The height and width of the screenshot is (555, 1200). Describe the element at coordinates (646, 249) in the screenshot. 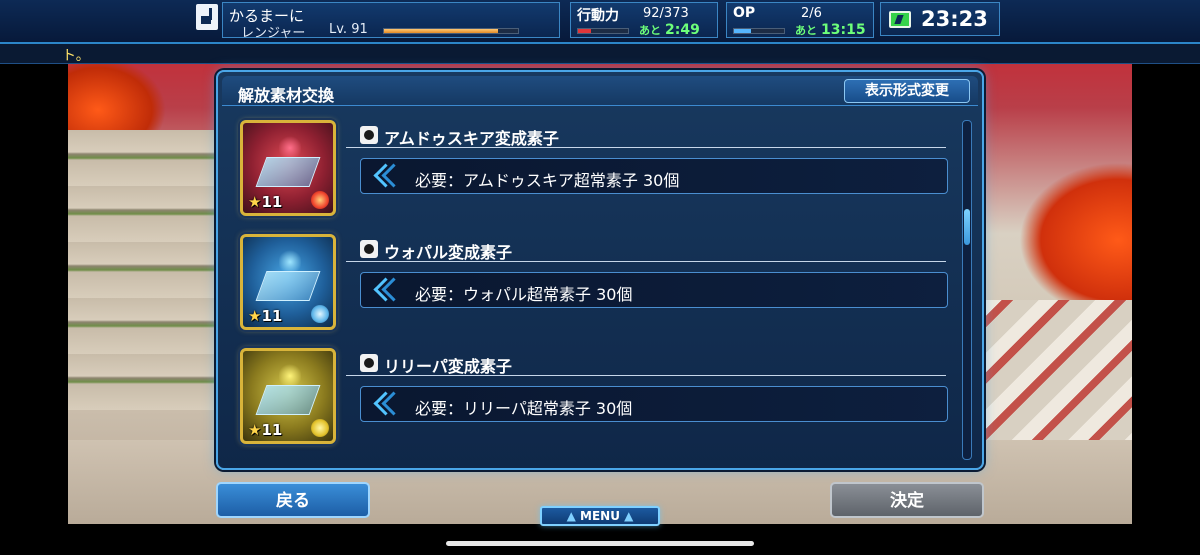

I see `item-name-row: ウォパル変成素子` at that location.